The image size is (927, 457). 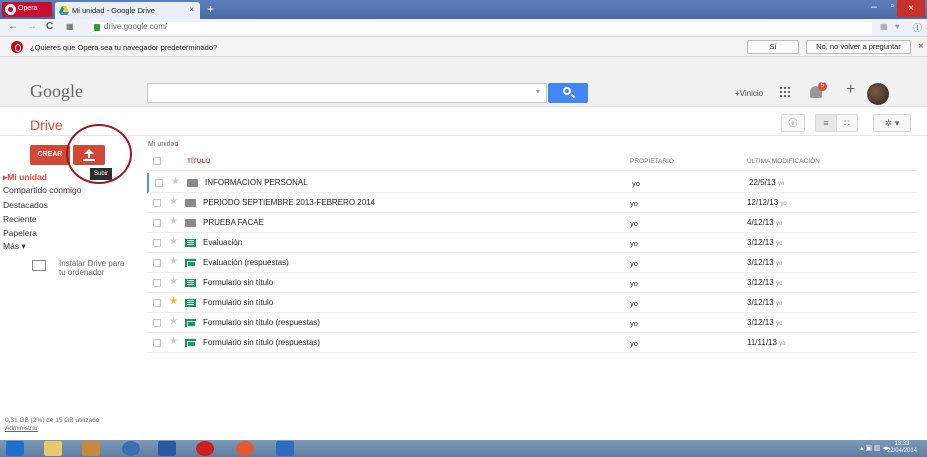 I want to click on sidebar-item-reciente: Reciente, so click(x=20, y=219).